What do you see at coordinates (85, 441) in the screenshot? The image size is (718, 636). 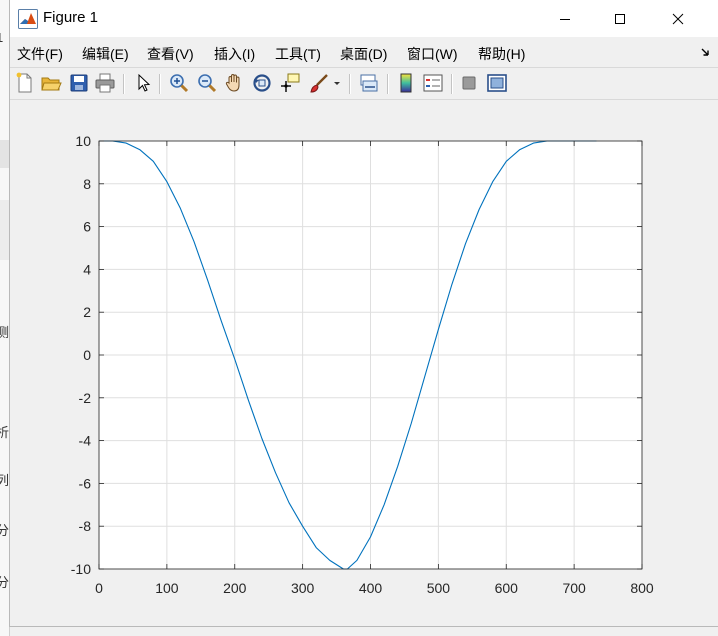 I see `y-tick-label: -4` at bounding box center [85, 441].